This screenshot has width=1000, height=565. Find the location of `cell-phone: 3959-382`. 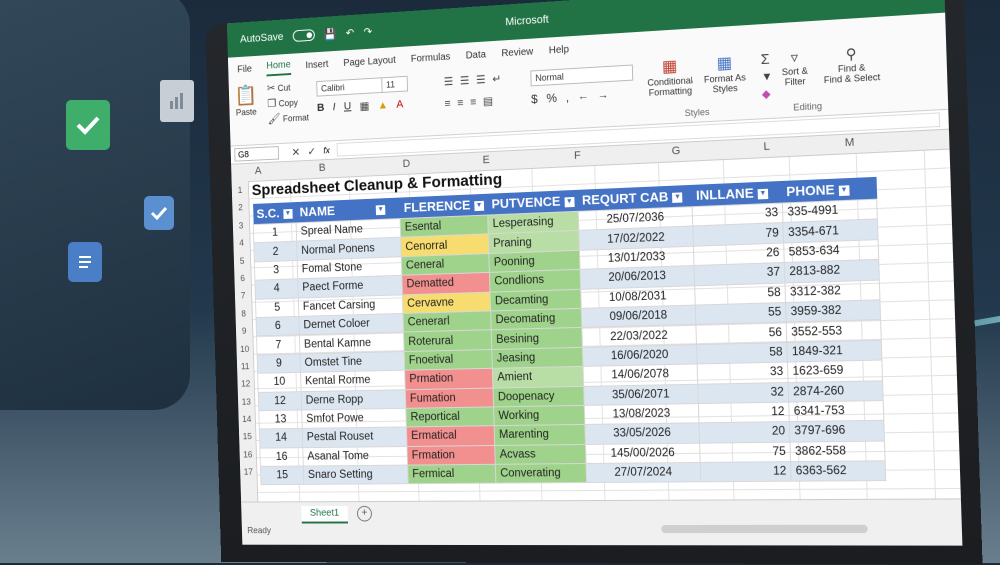

cell-phone: 3959-382 is located at coordinates (833, 311).